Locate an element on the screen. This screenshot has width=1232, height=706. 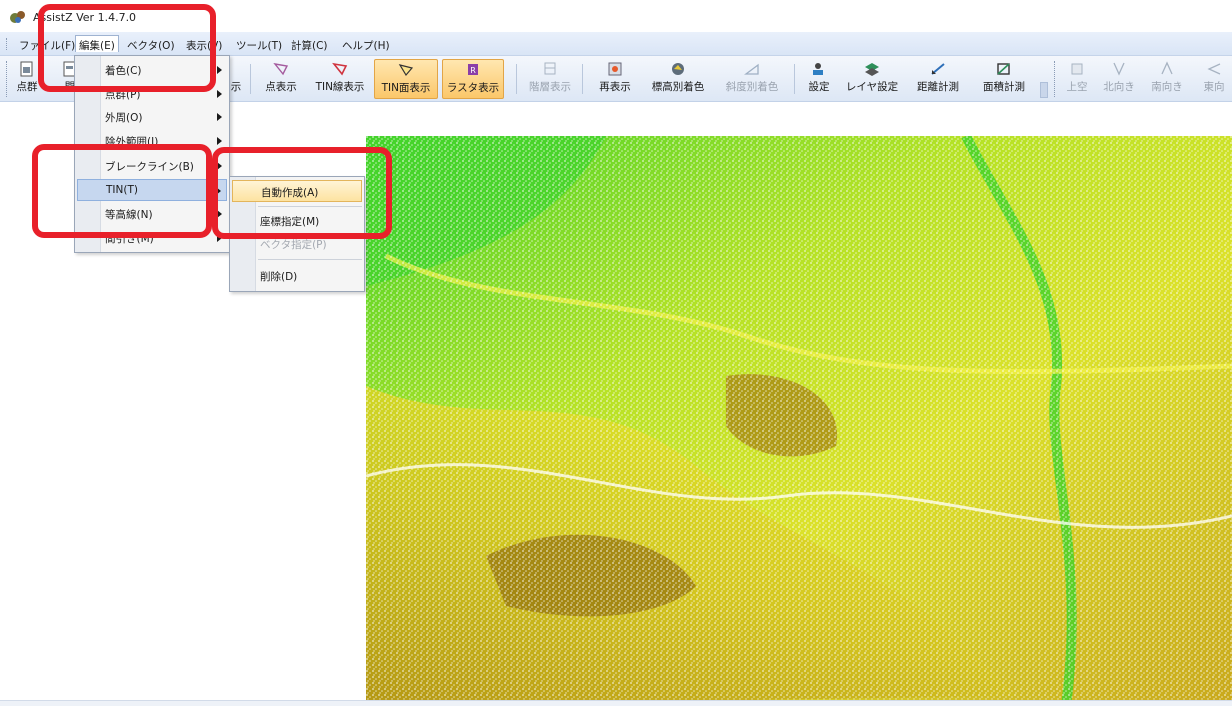
layer-icon is located at coordinates (550, 68).